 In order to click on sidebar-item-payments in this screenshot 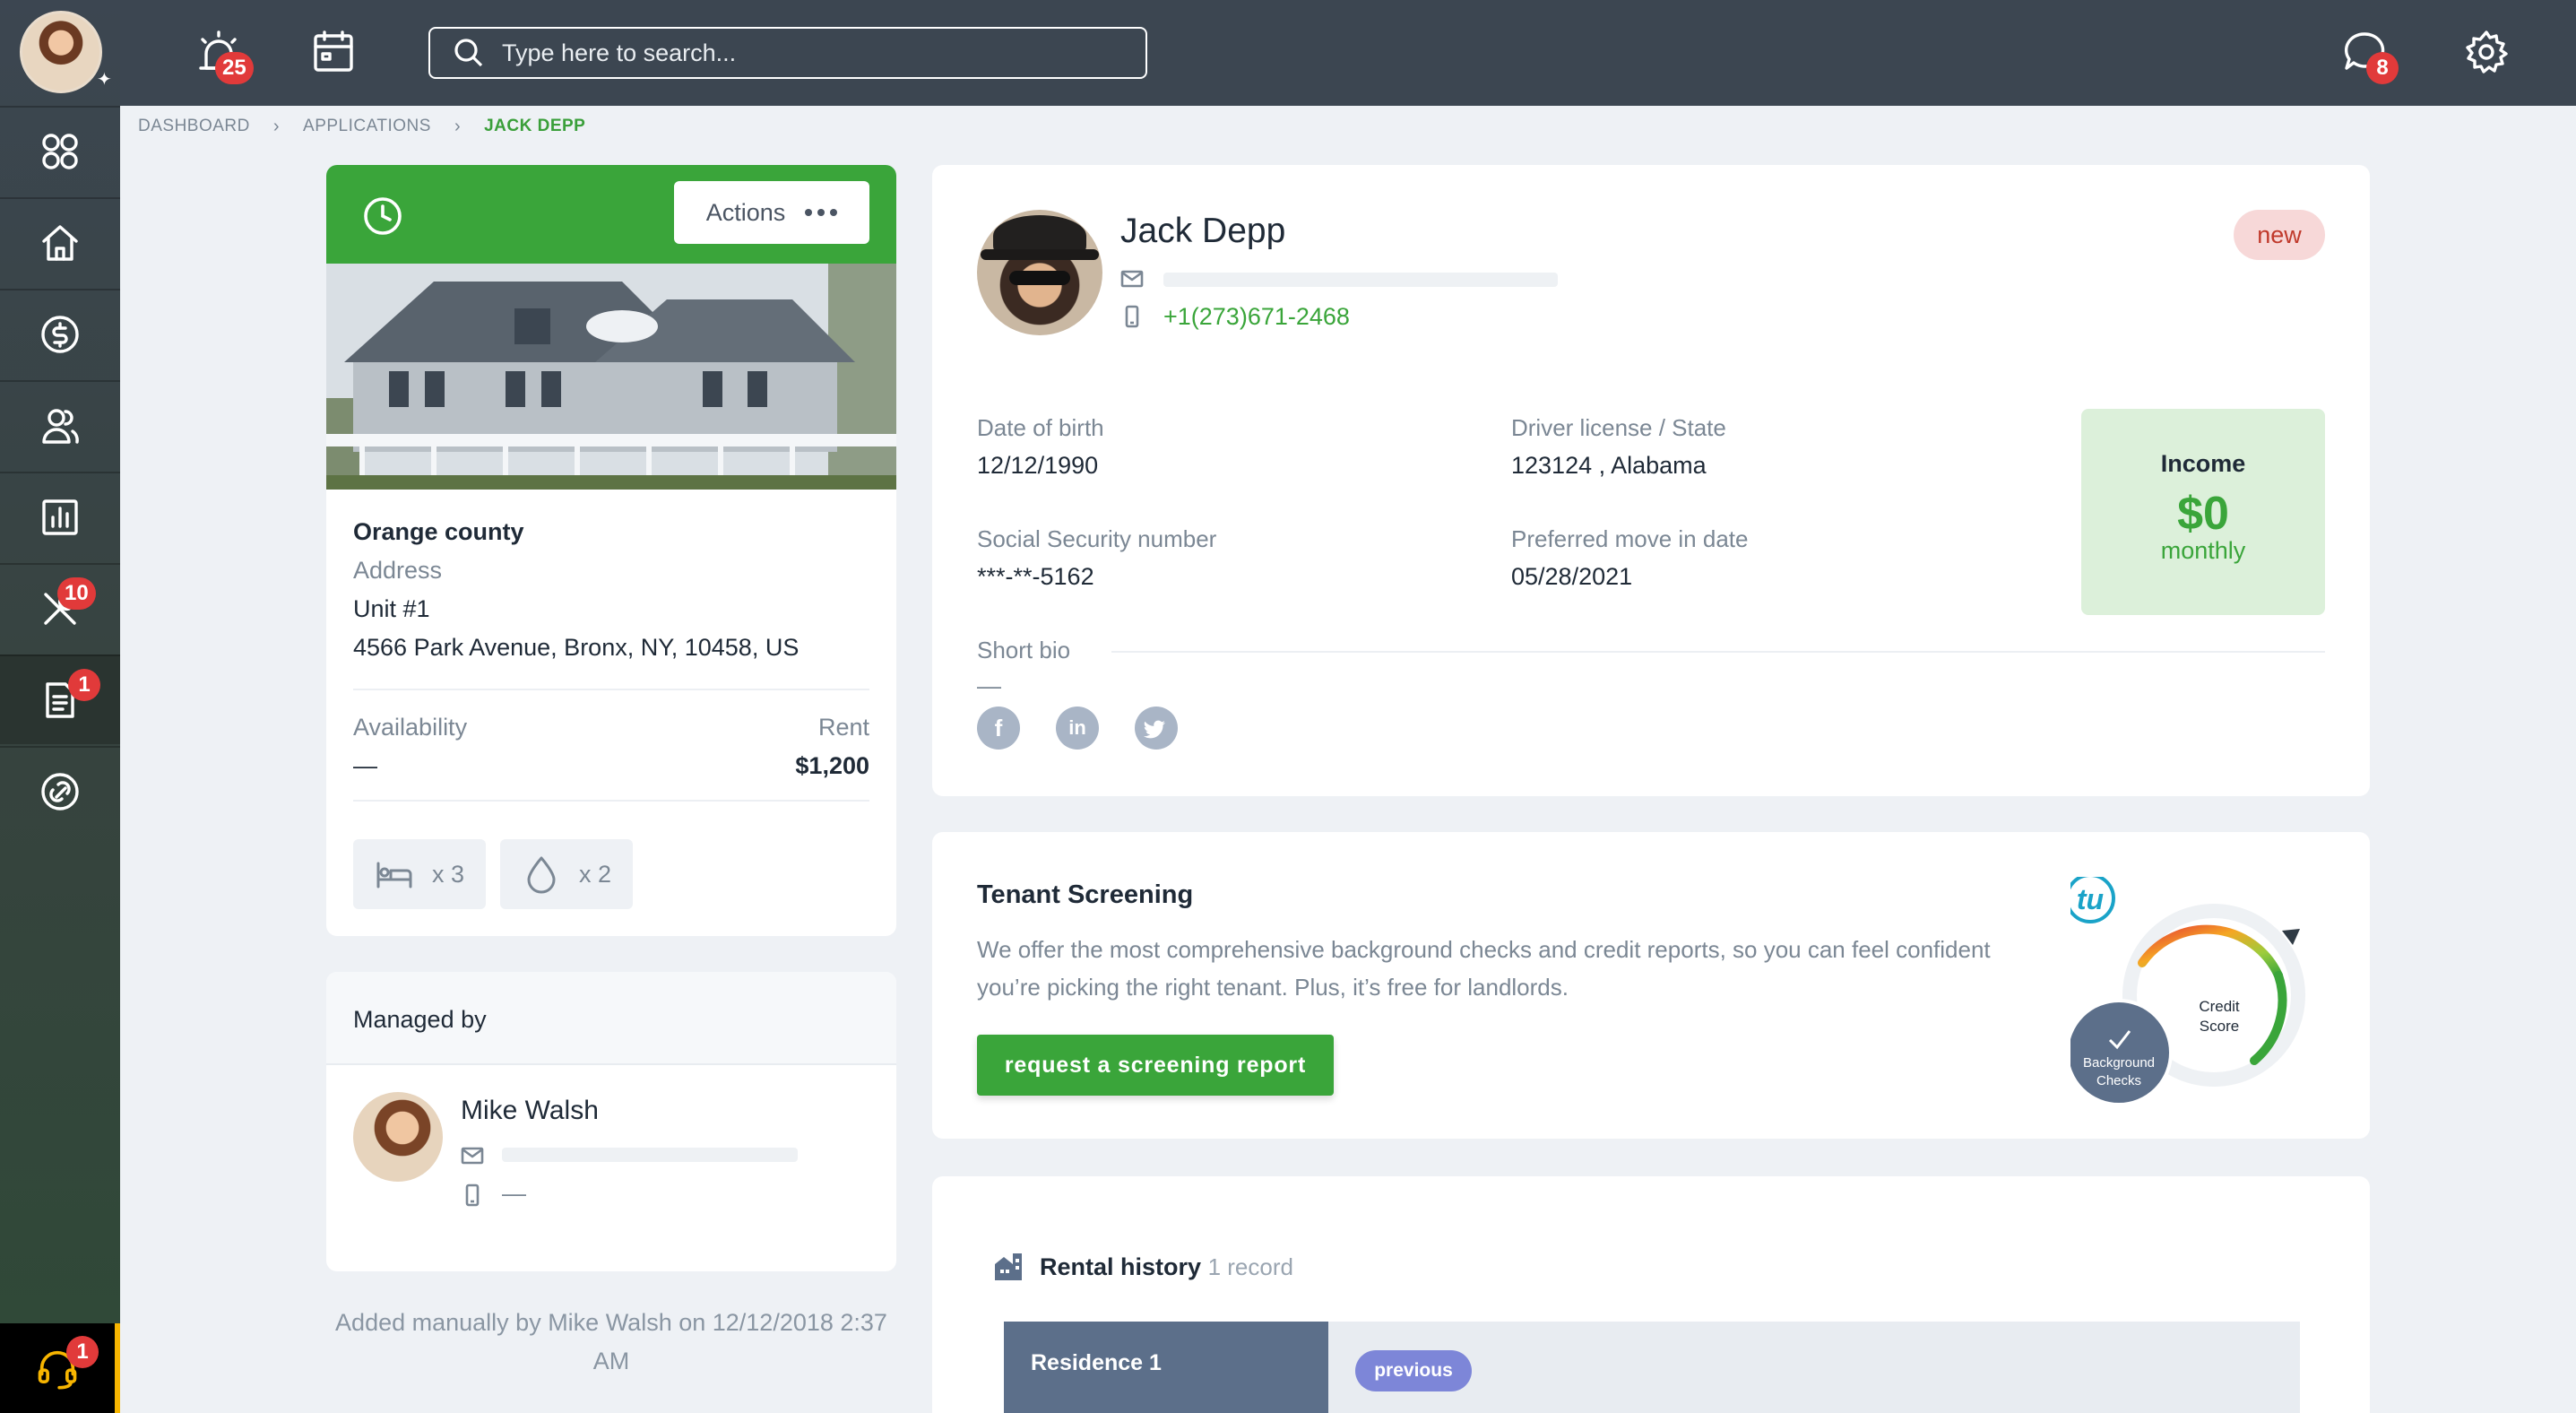, I will do `click(60, 333)`.